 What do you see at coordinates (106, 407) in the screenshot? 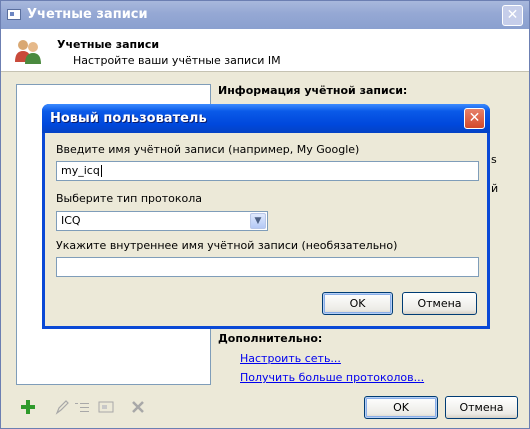
I see `properties-icon` at bounding box center [106, 407].